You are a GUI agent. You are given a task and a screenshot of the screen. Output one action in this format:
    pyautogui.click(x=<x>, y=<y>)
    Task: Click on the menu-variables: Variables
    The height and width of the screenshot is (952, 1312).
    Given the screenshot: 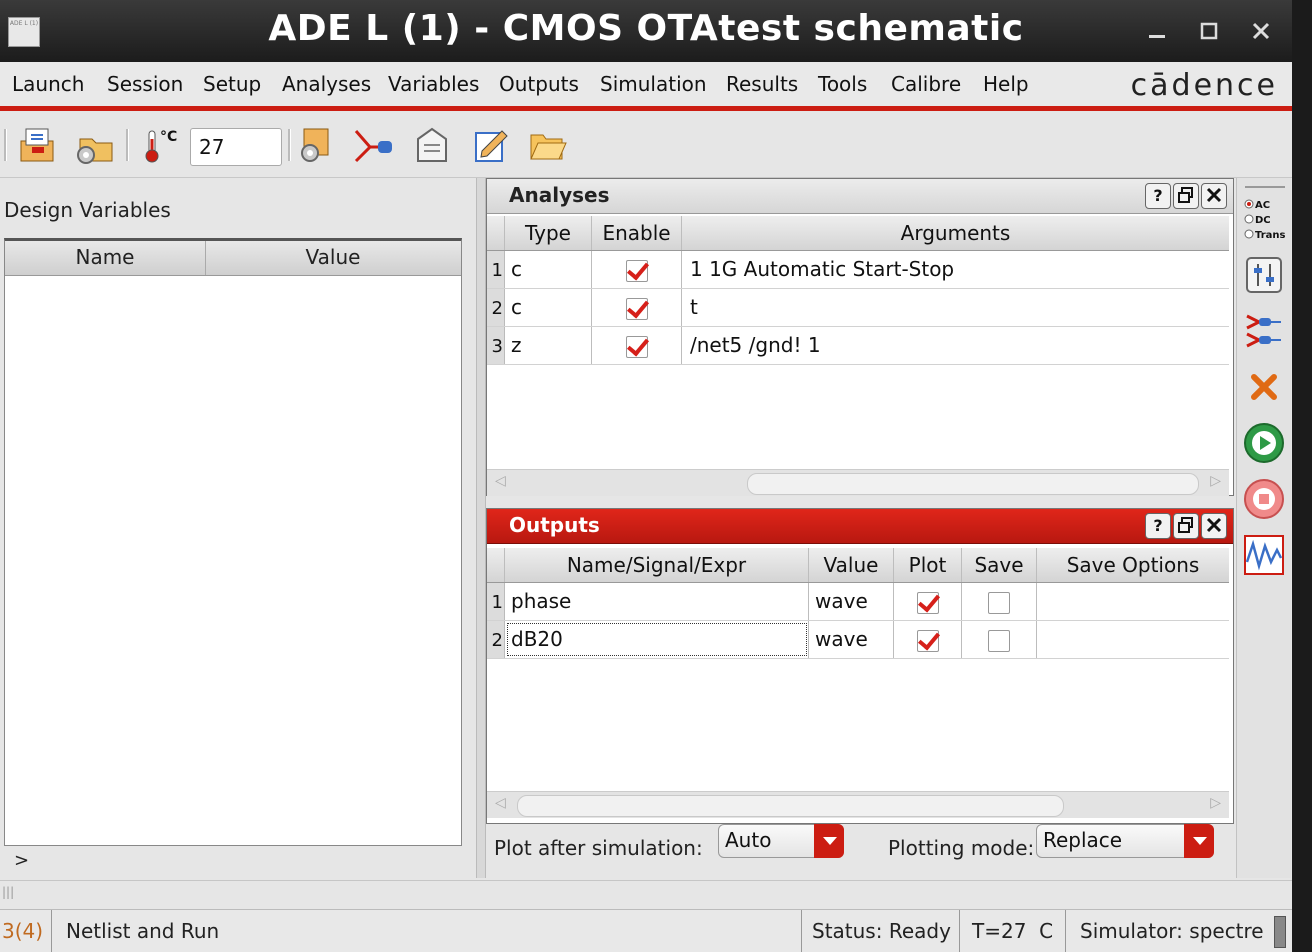 What is the action you would take?
    pyautogui.click(x=433, y=84)
    